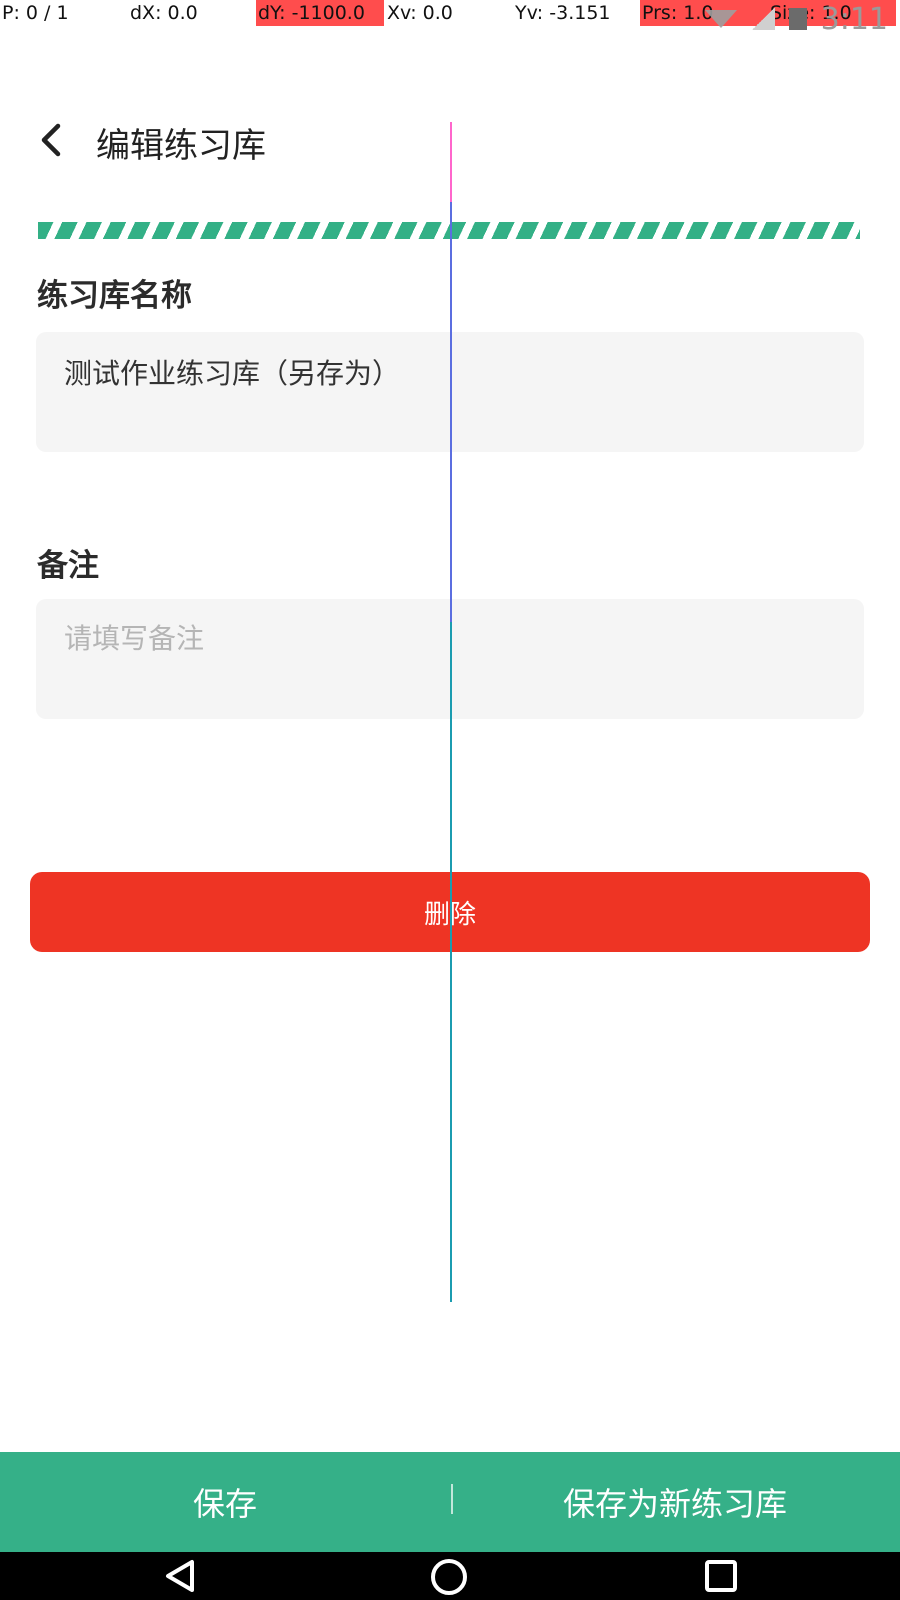  Describe the element at coordinates (51, 140) in the screenshot. I see `chevron-left-icon` at that location.